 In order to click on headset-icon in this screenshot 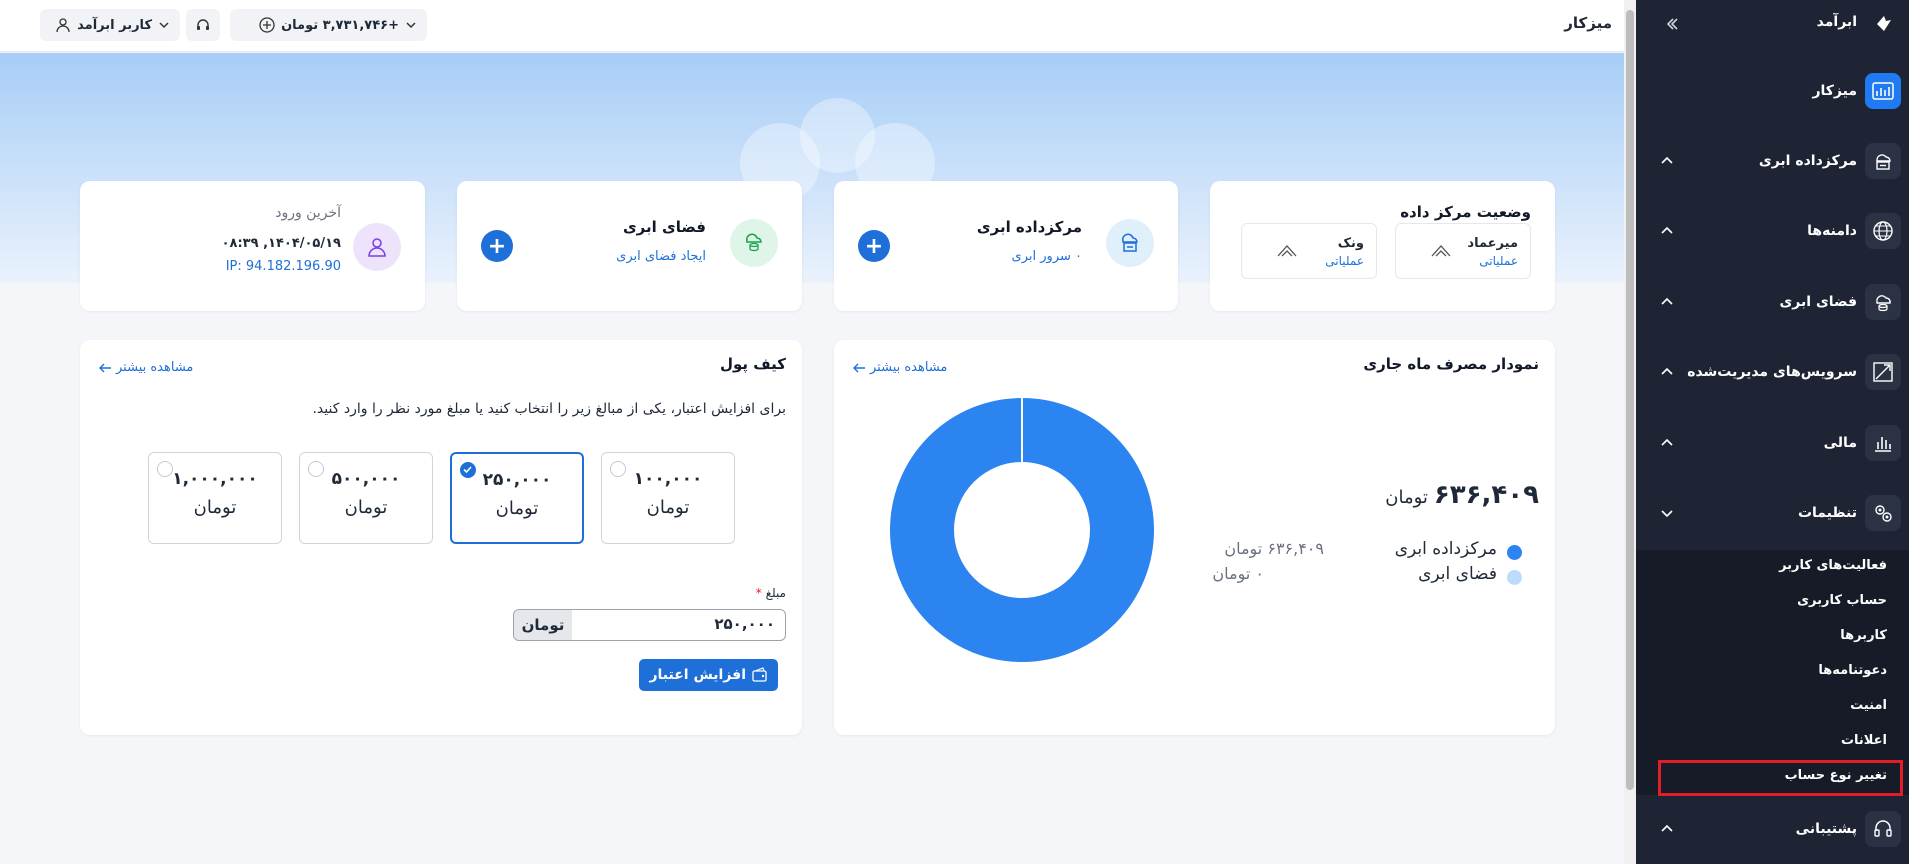, I will do `click(1883, 829)`.